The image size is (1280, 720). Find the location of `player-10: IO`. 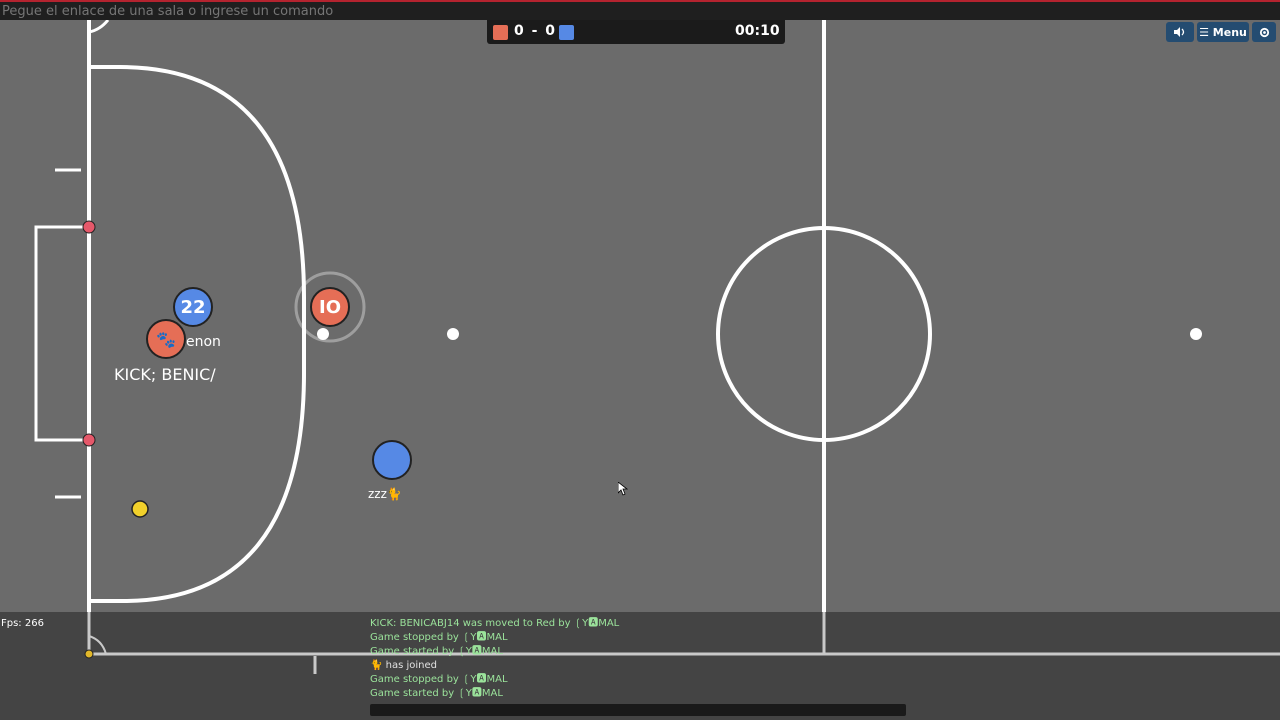

player-10: IO is located at coordinates (330, 307).